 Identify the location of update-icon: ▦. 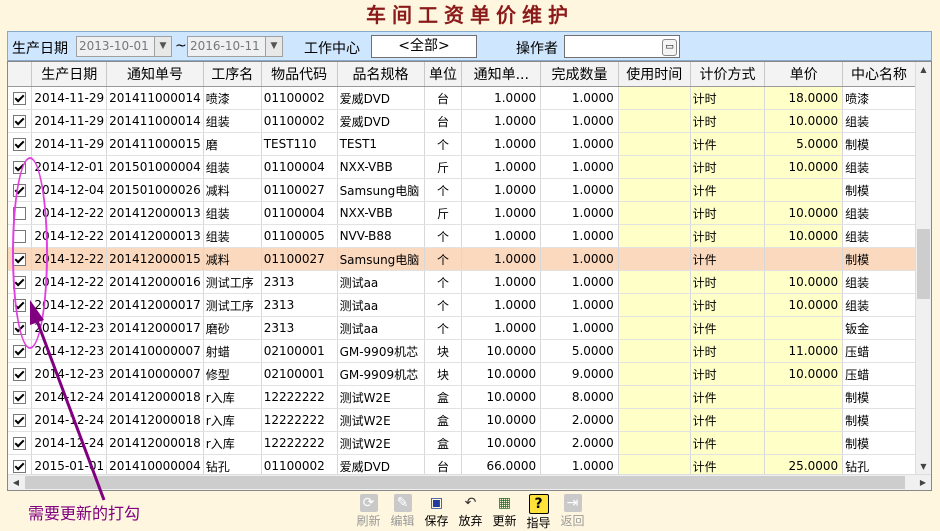
(504, 503).